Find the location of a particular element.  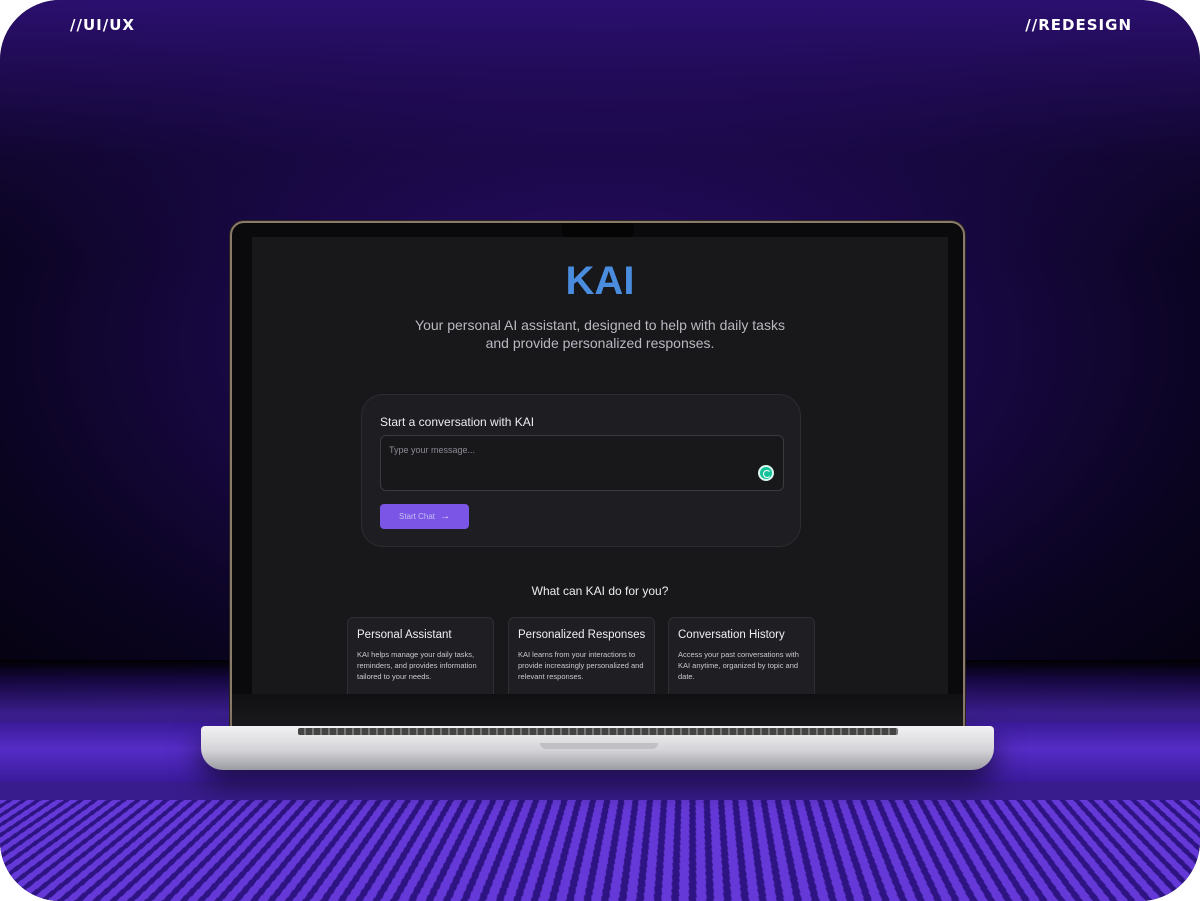

start-chat-button: Start Chat → is located at coordinates (424, 516).